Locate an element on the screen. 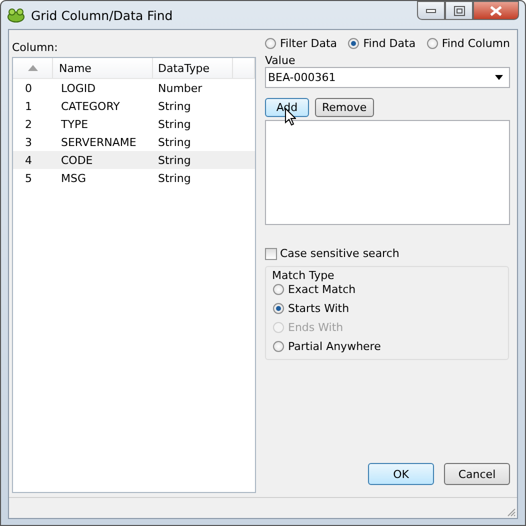 The width and height of the screenshot is (526, 526). match-type-radio: Partial Anywhere is located at coordinates (386, 346).